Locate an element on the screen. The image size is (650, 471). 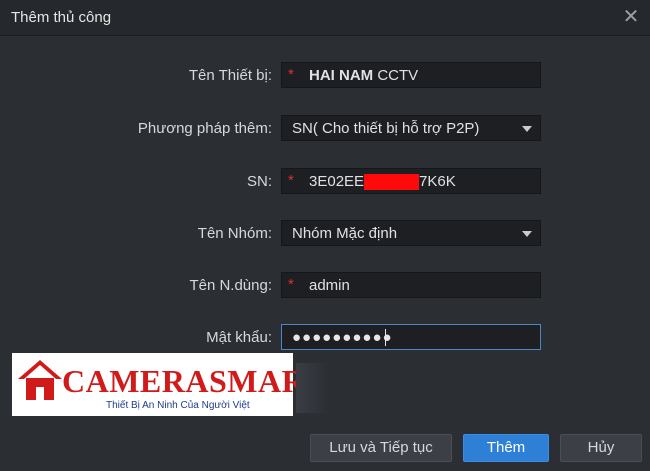
device-name-label: Tên Thiết bị: is located at coordinates (230, 75).